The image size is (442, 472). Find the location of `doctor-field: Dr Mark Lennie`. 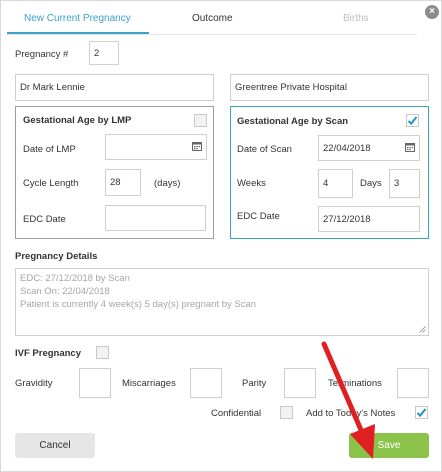

doctor-field: Dr Mark Lennie is located at coordinates (114, 87).